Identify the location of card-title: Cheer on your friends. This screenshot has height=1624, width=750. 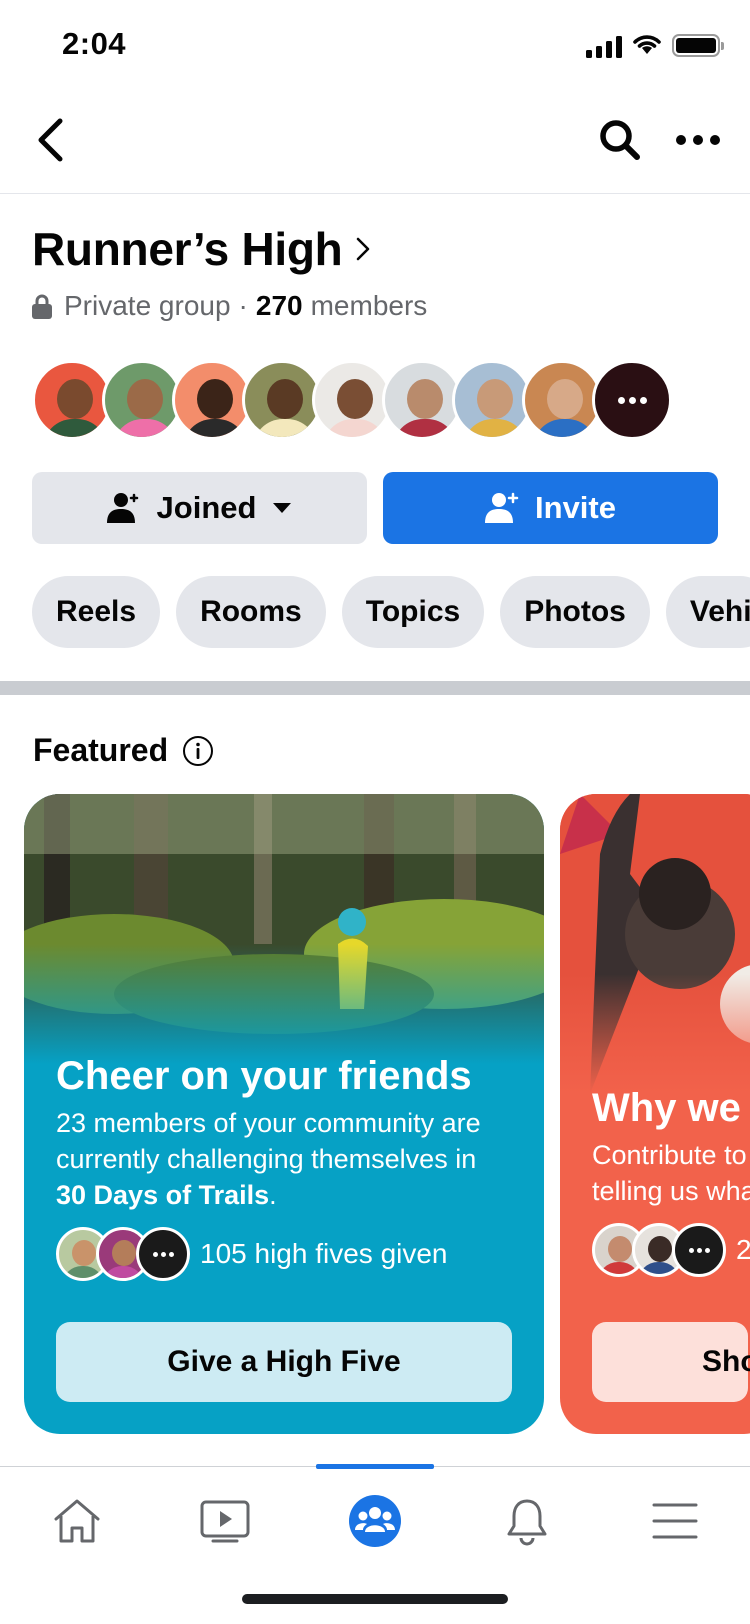
(264, 1076).